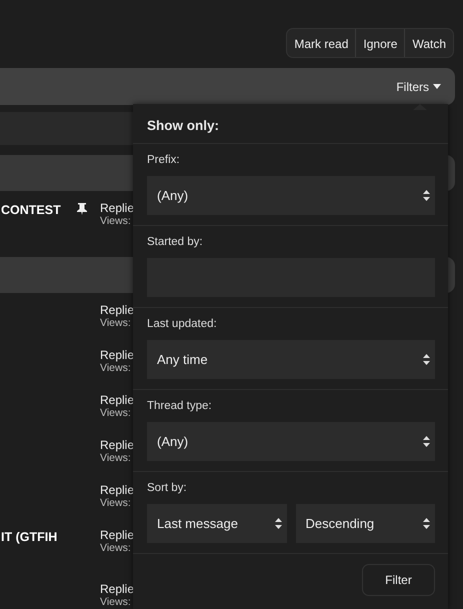 The height and width of the screenshot is (609, 463). I want to click on field-label: Thread type:, so click(180, 406).